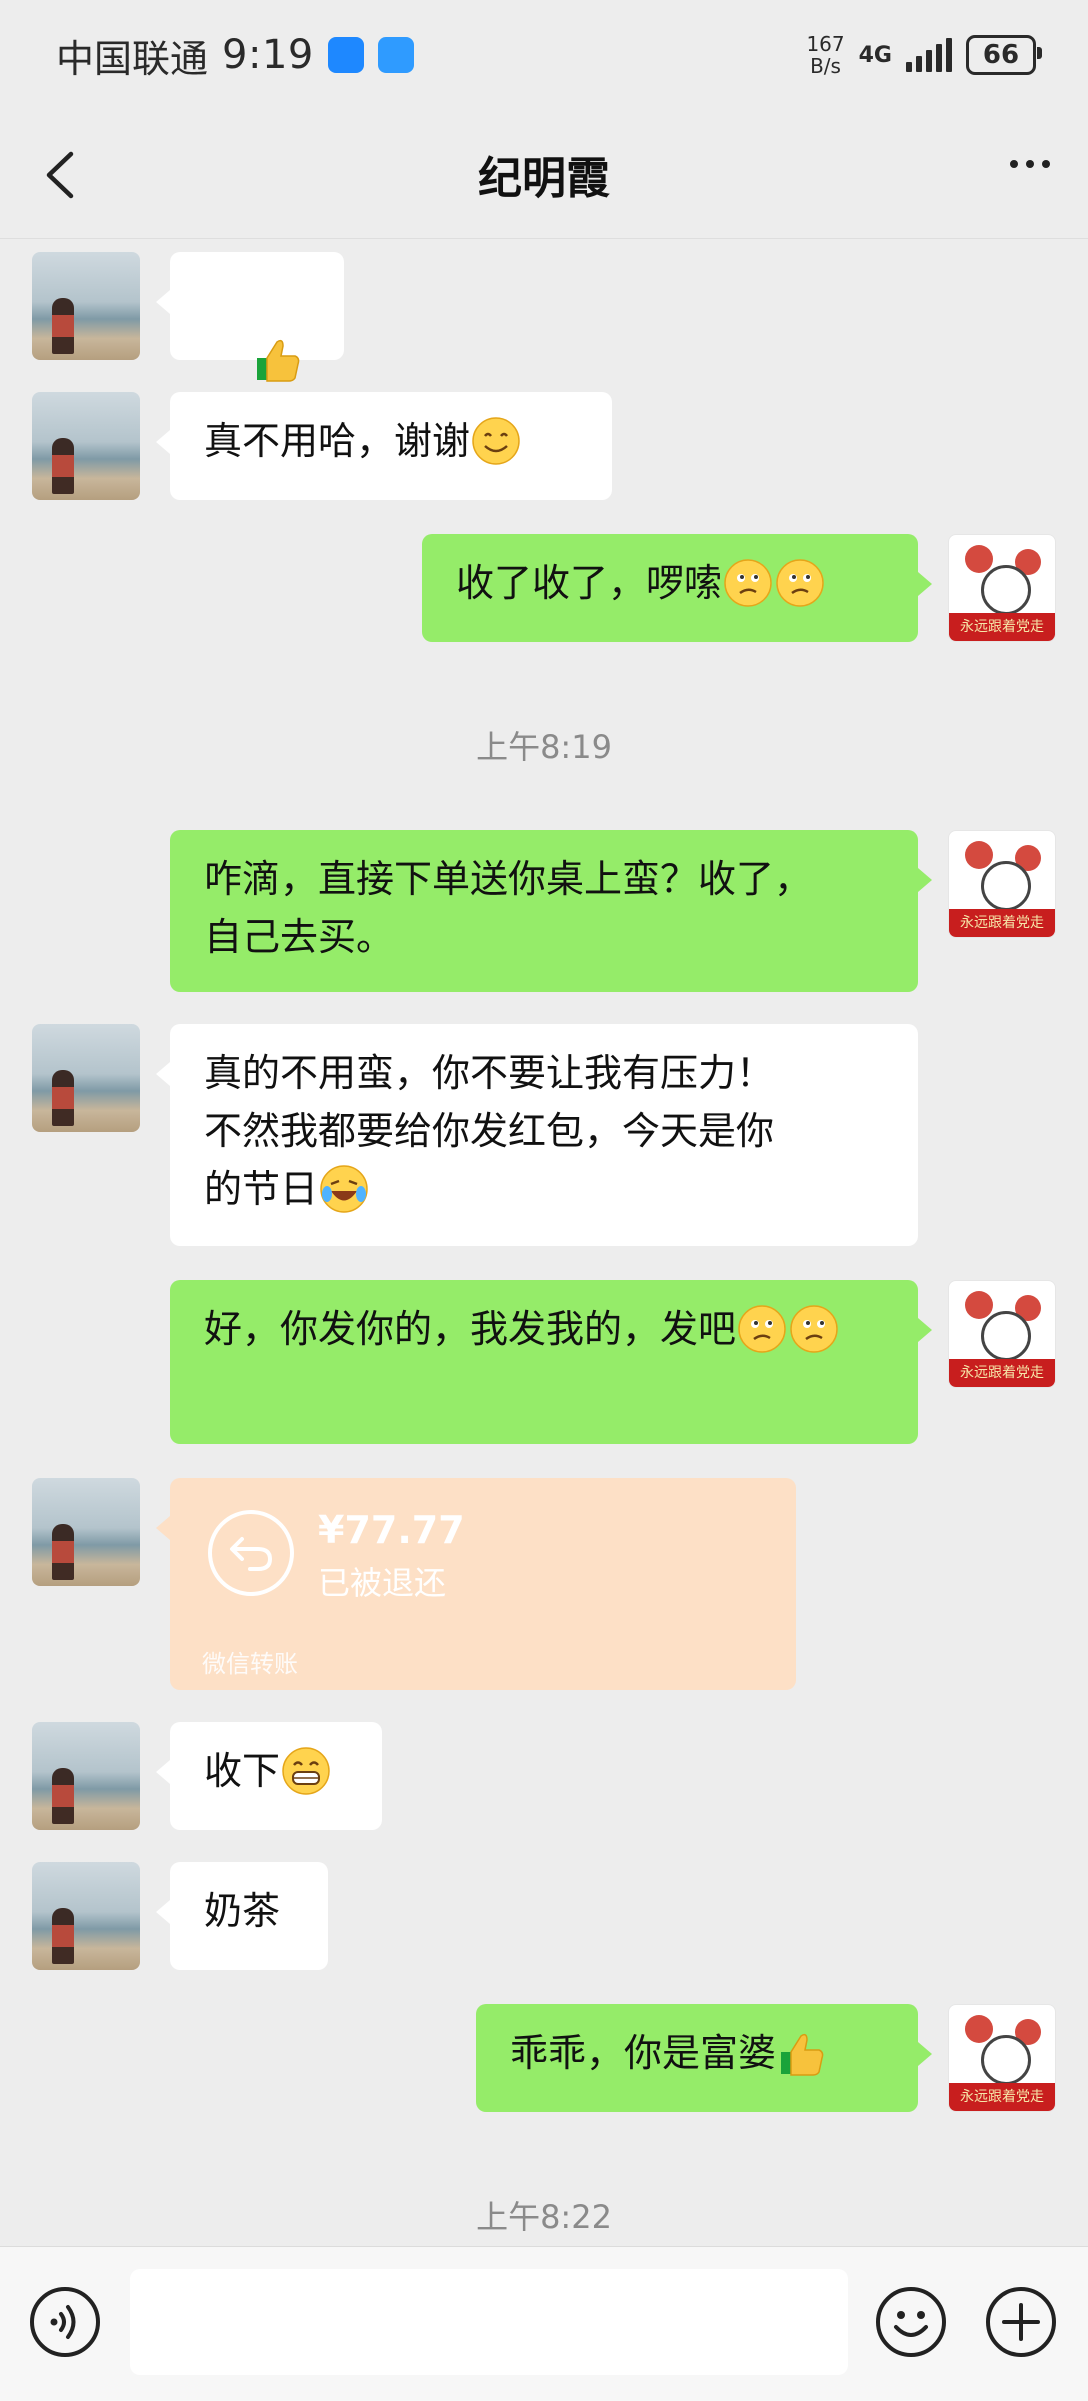 This screenshot has height=2401, width=1088. Describe the element at coordinates (1014, 164) in the screenshot. I see `more-dots-icon` at that location.